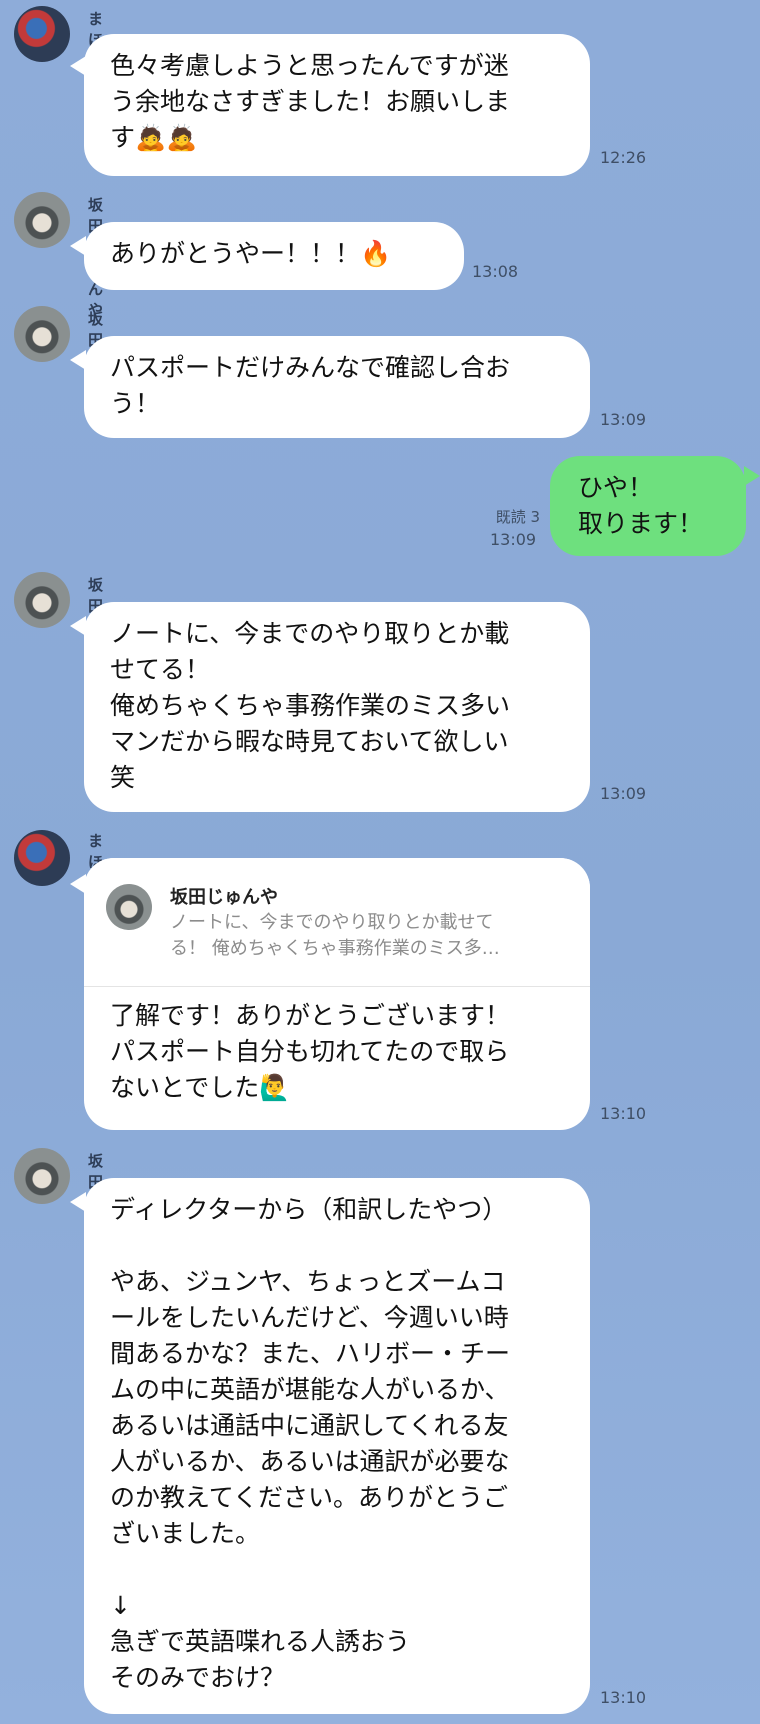  I want to click on quoted-avatar, so click(129, 907).